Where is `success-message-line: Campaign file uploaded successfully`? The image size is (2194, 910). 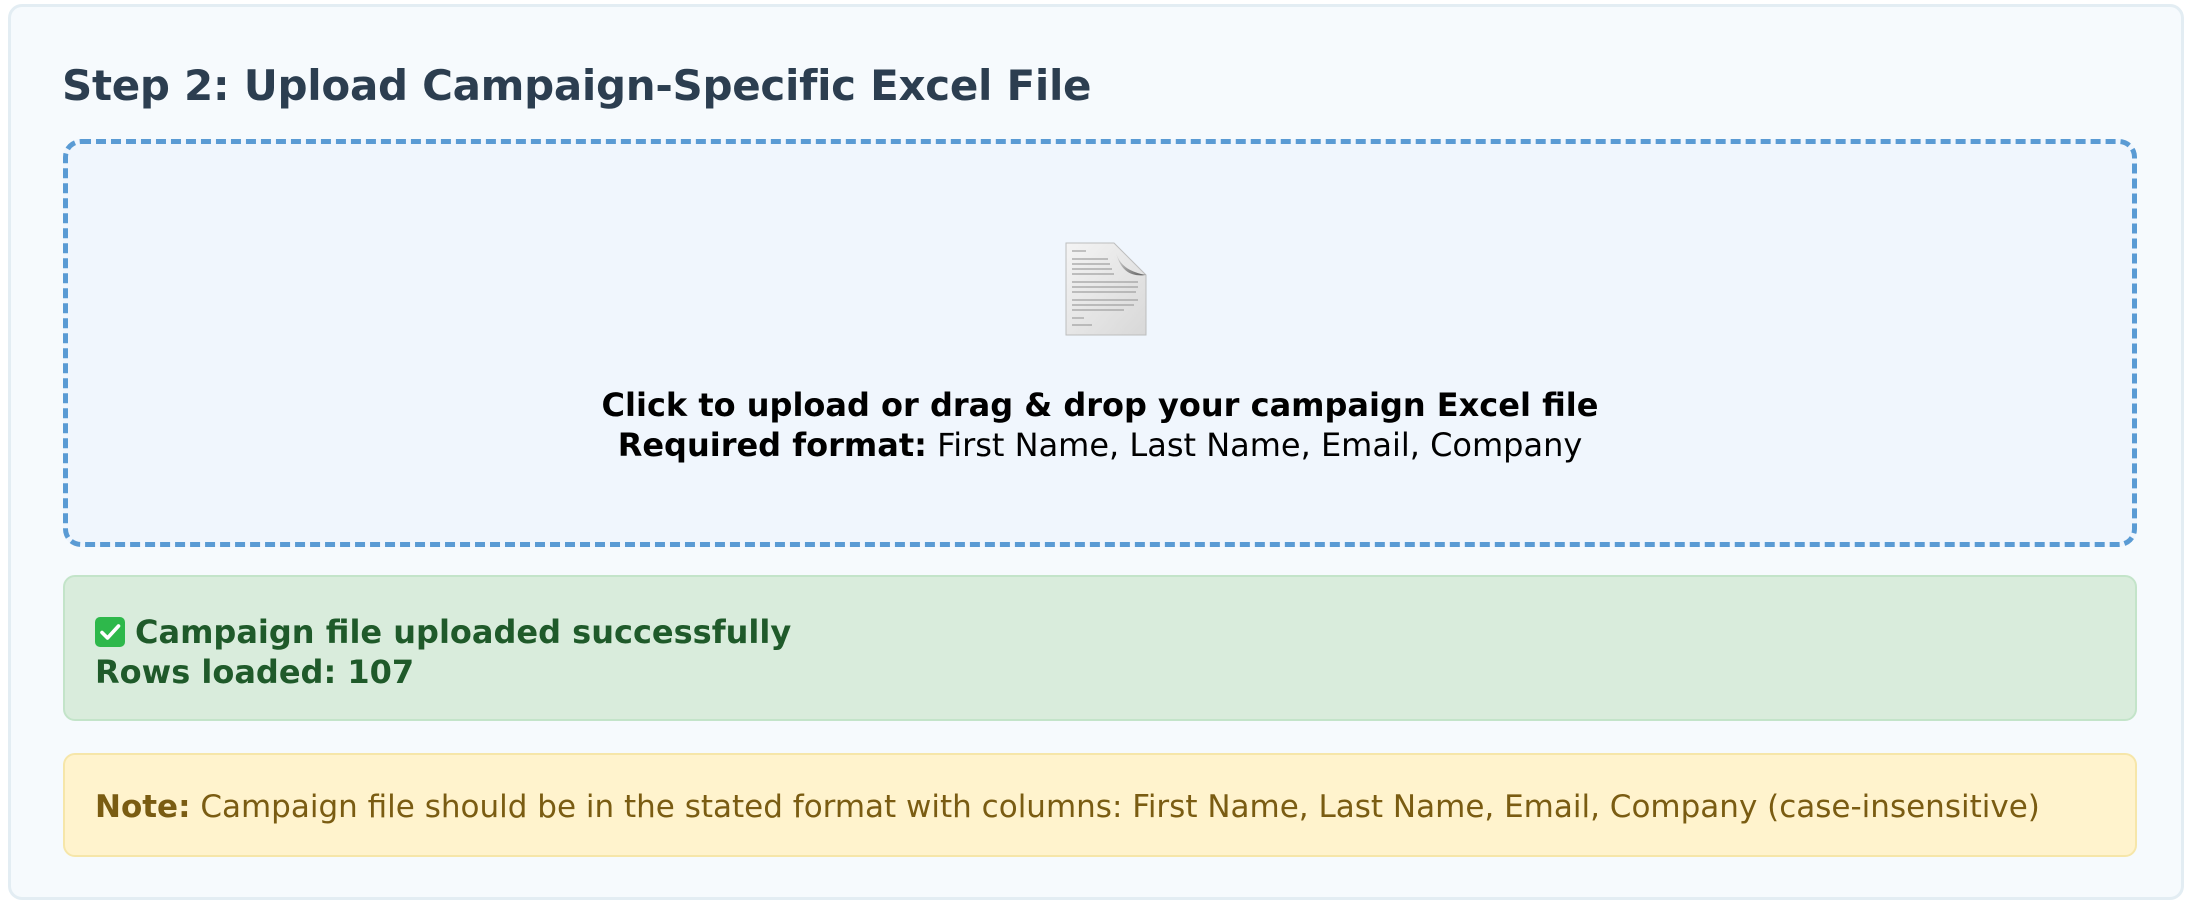 success-message-line: Campaign file uploaded successfully is located at coordinates (443, 632).